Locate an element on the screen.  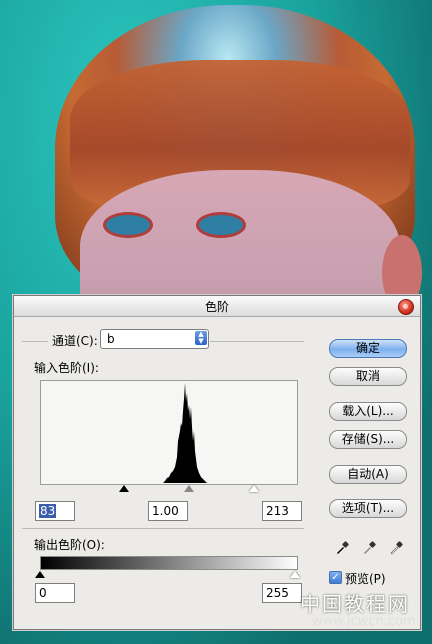
output-white-field: 255 is located at coordinates (282, 593).